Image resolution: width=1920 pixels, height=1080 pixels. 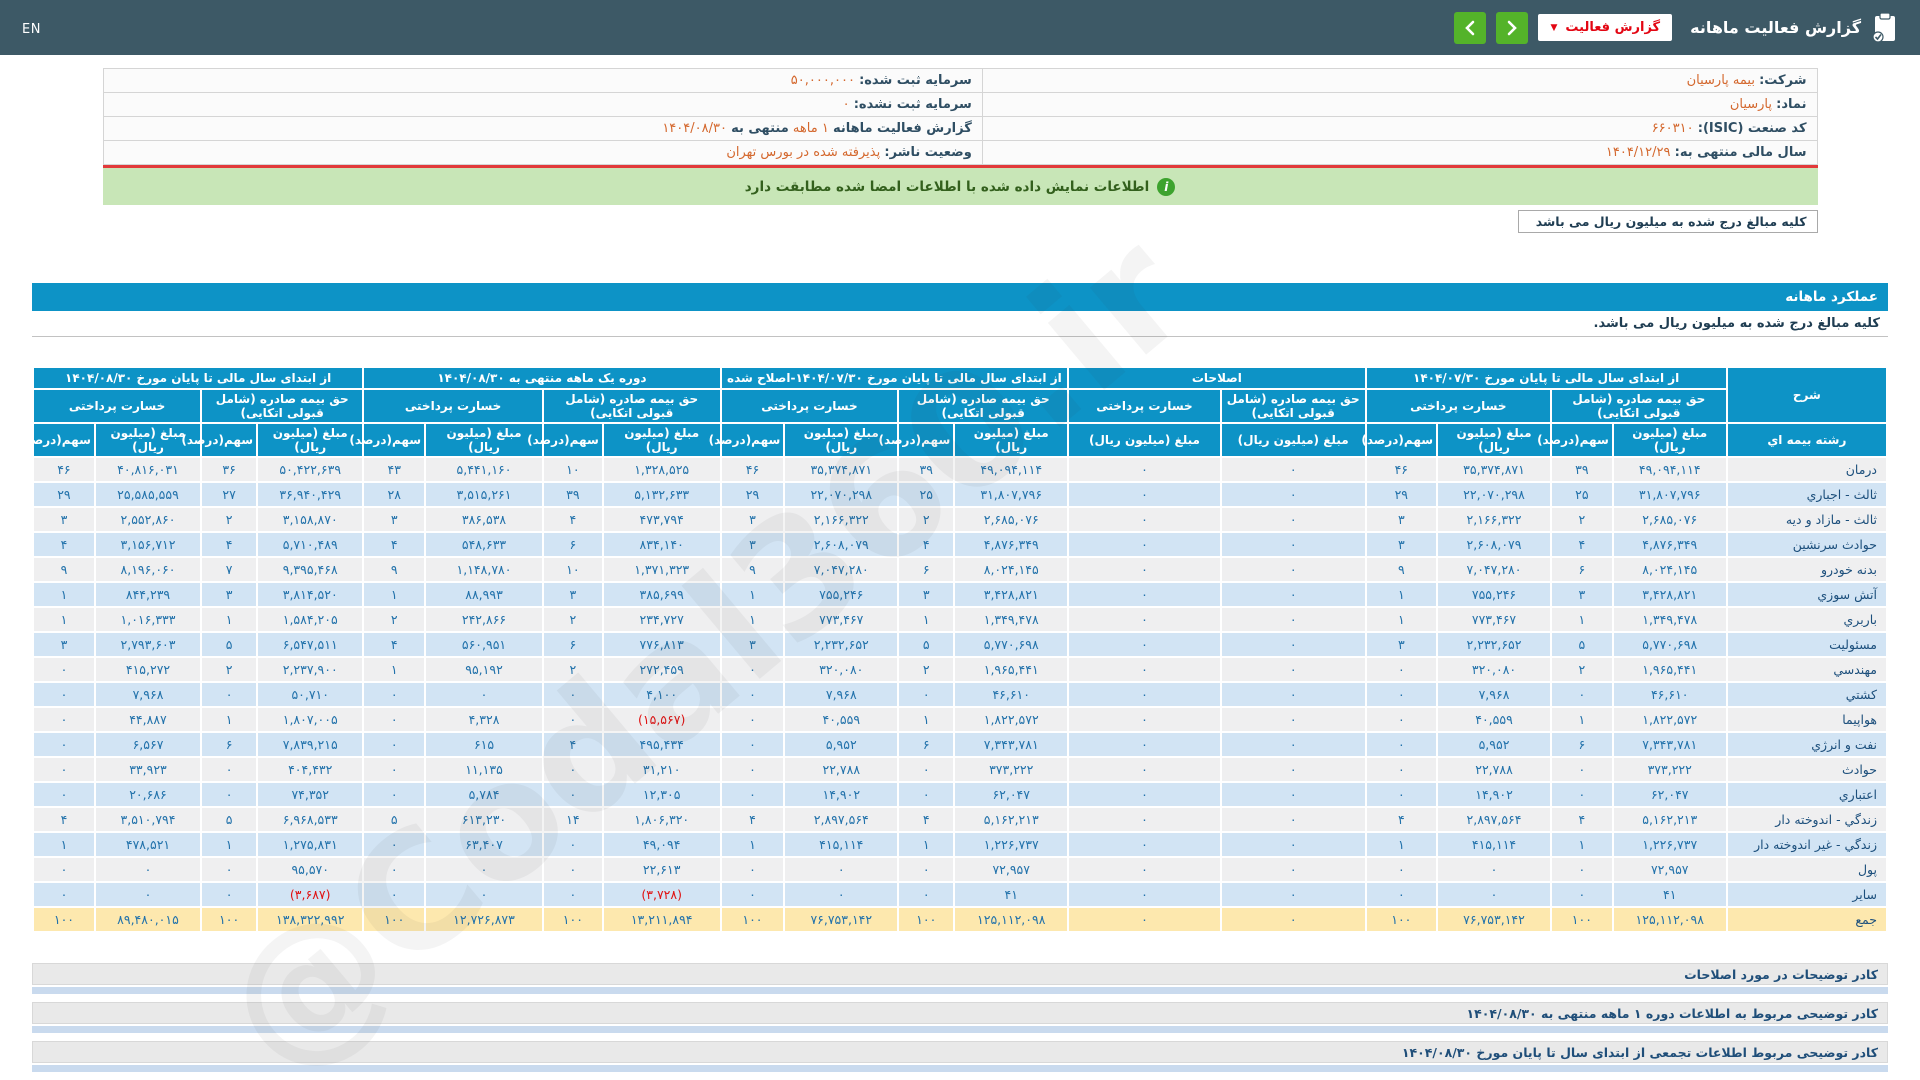 What do you see at coordinates (1783, 80) in the screenshot?
I see `company-label: شرکت:` at bounding box center [1783, 80].